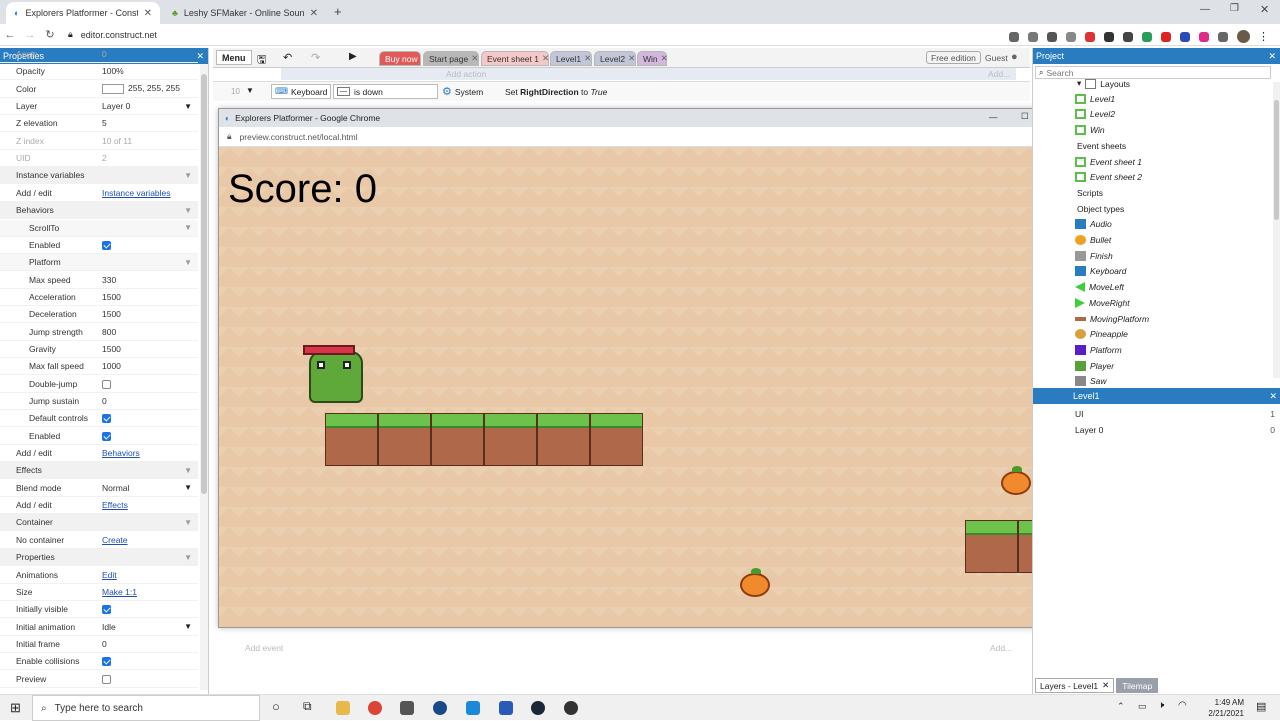 The width and height of the screenshot is (1280, 721). I want to click on tree-node: Event sheet 2, so click(1108, 177).